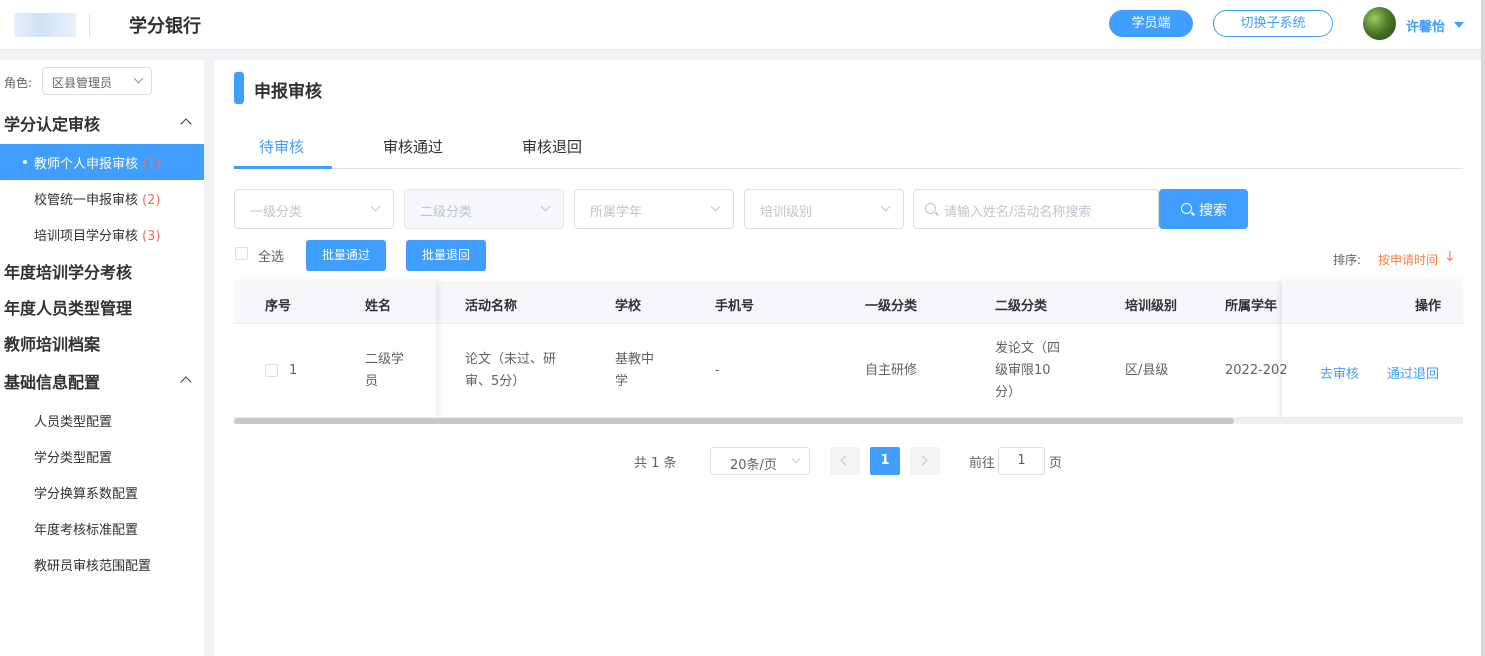  What do you see at coordinates (552, 146) in the screenshot?
I see `tab-returned: 审核退回` at bounding box center [552, 146].